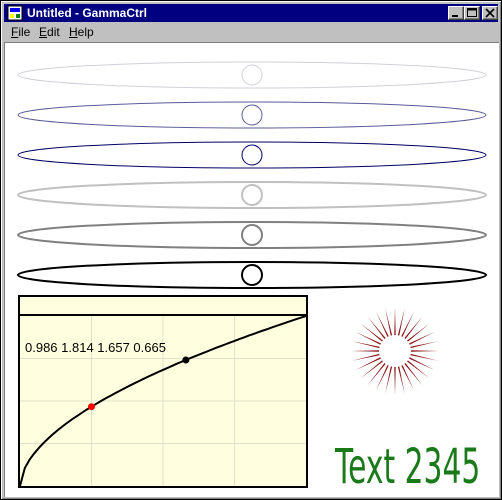 Image resolution: width=502 pixels, height=500 pixels. I want to click on menu-bar: File Edit Help, so click(251, 32).